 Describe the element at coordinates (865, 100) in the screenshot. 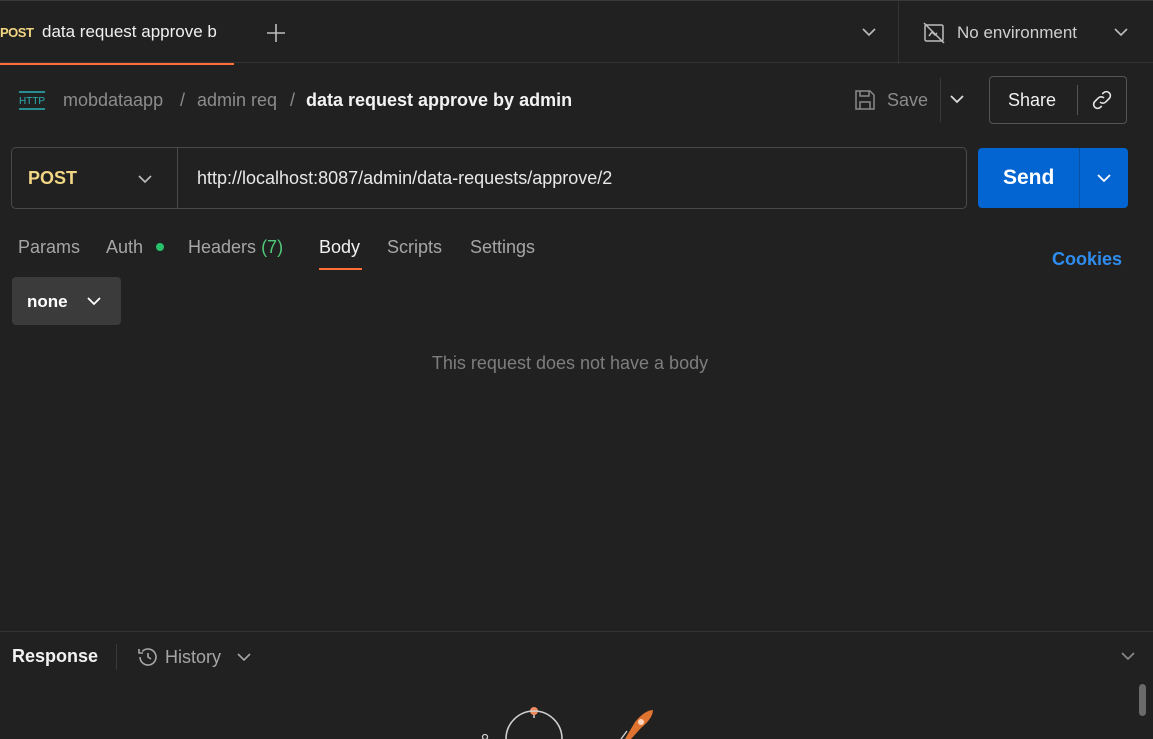

I see `save-icon` at that location.